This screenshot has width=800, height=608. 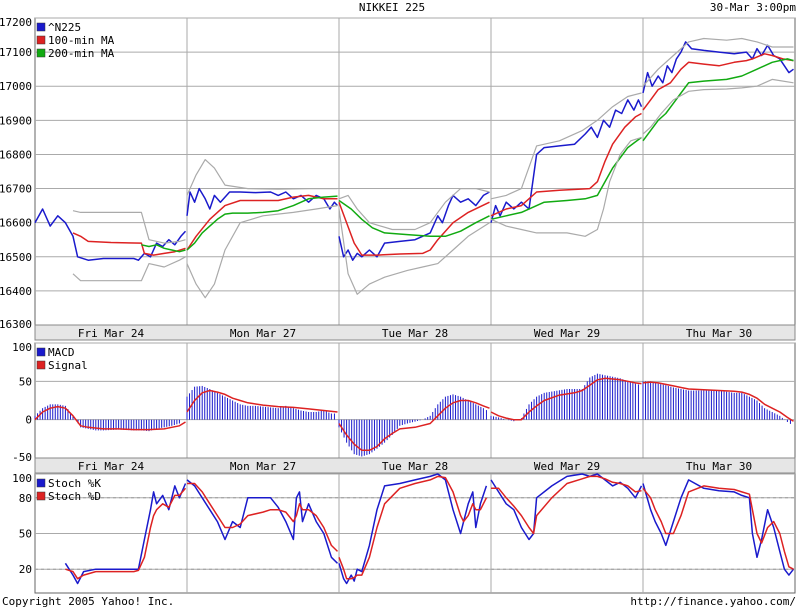 What do you see at coordinates (74, 496) in the screenshot?
I see `legend-label-stoch-d: Stoch %D` at bounding box center [74, 496].